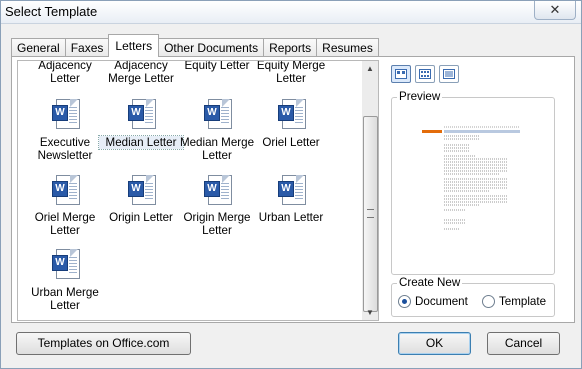  What do you see at coordinates (65, 72) in the screenshot?
I see `template-label: Adjacency Letter` at bounding box center [65, 72].